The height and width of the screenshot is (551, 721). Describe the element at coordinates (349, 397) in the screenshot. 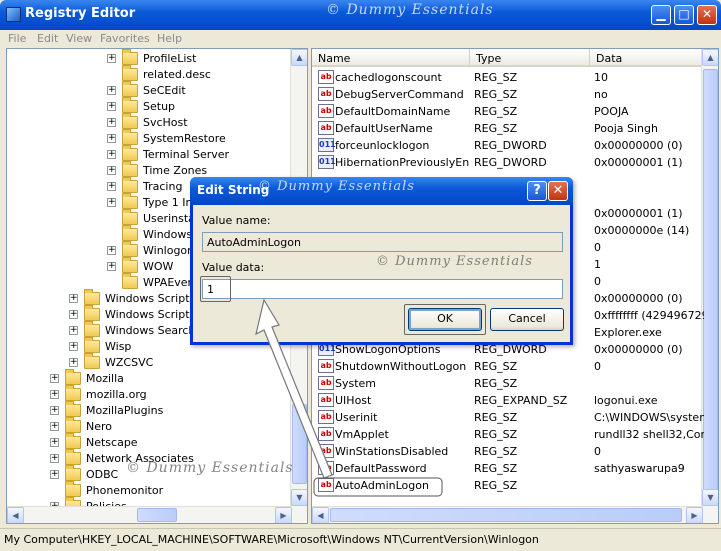

I see `annotation-arrow` at that location.